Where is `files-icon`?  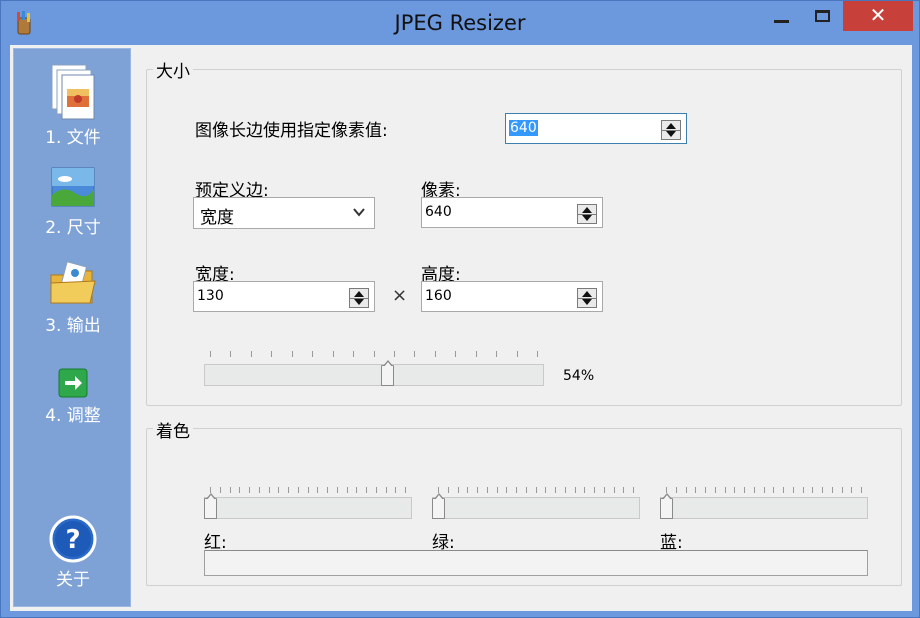
files-icon is located at coordinates (73, 92).